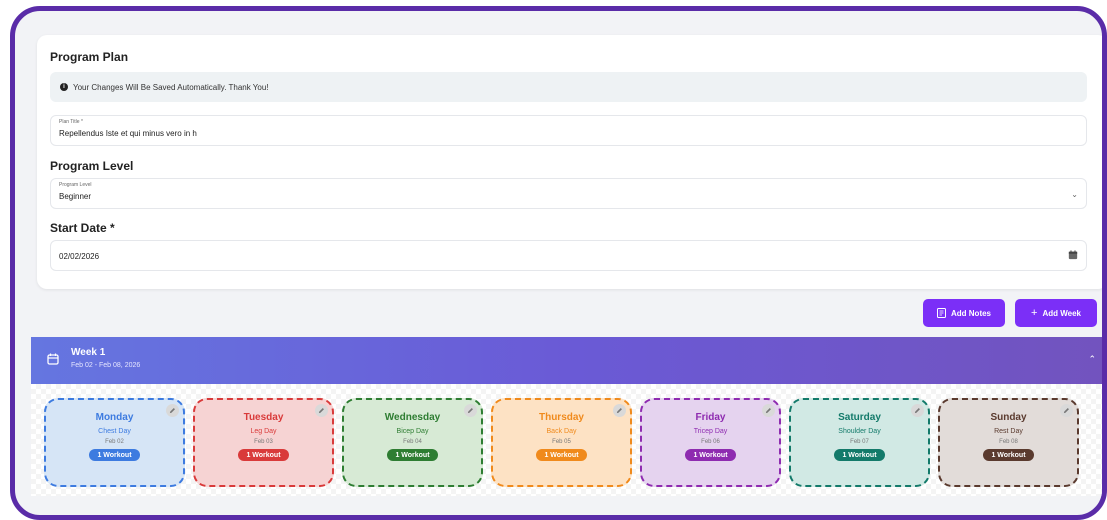 The image size is (1107, 520). I want to click on program-level-value: Beginner, so click(75, 196).